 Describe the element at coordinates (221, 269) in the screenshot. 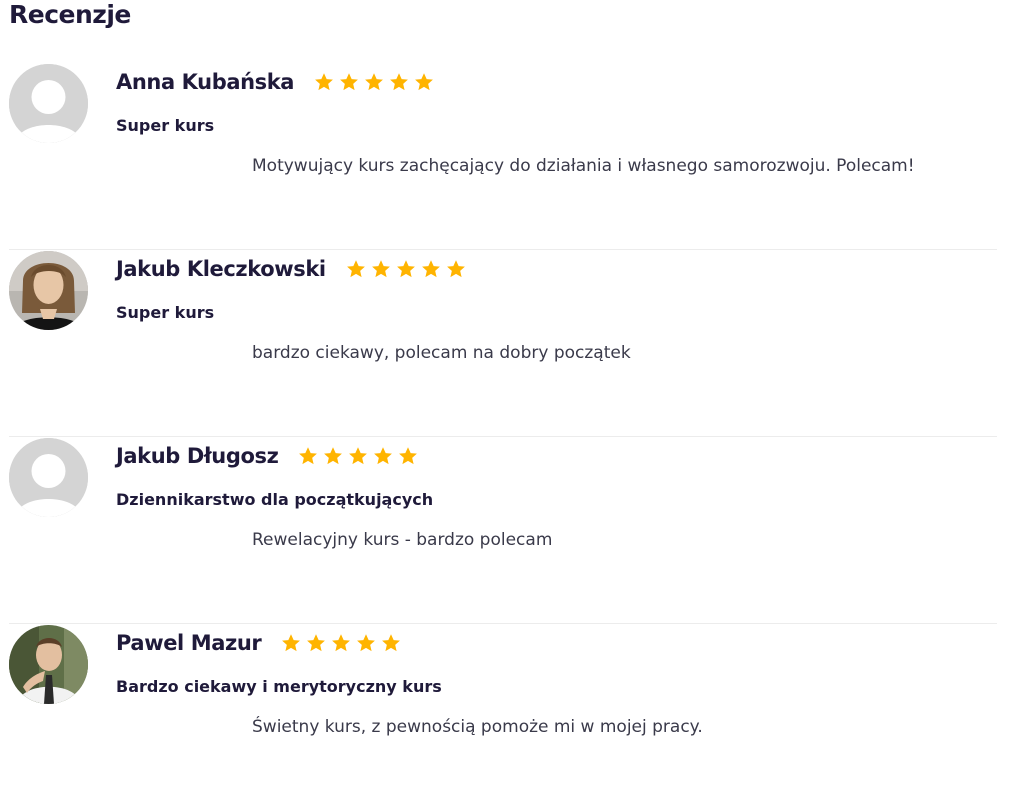

I see `reviewer-name: Jakub Kleczkowski` at that location.